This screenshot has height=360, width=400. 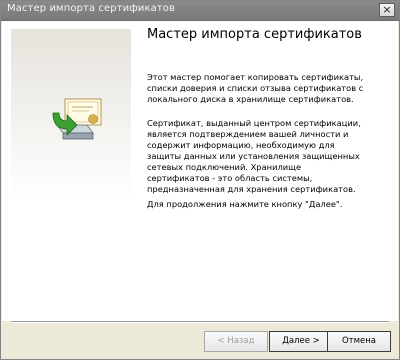 What do you see at coordinates (254, 34) in the screenshot?
I see `wizard-heading: Мастер импорта сертификатов` at bounding box center [254, 34].